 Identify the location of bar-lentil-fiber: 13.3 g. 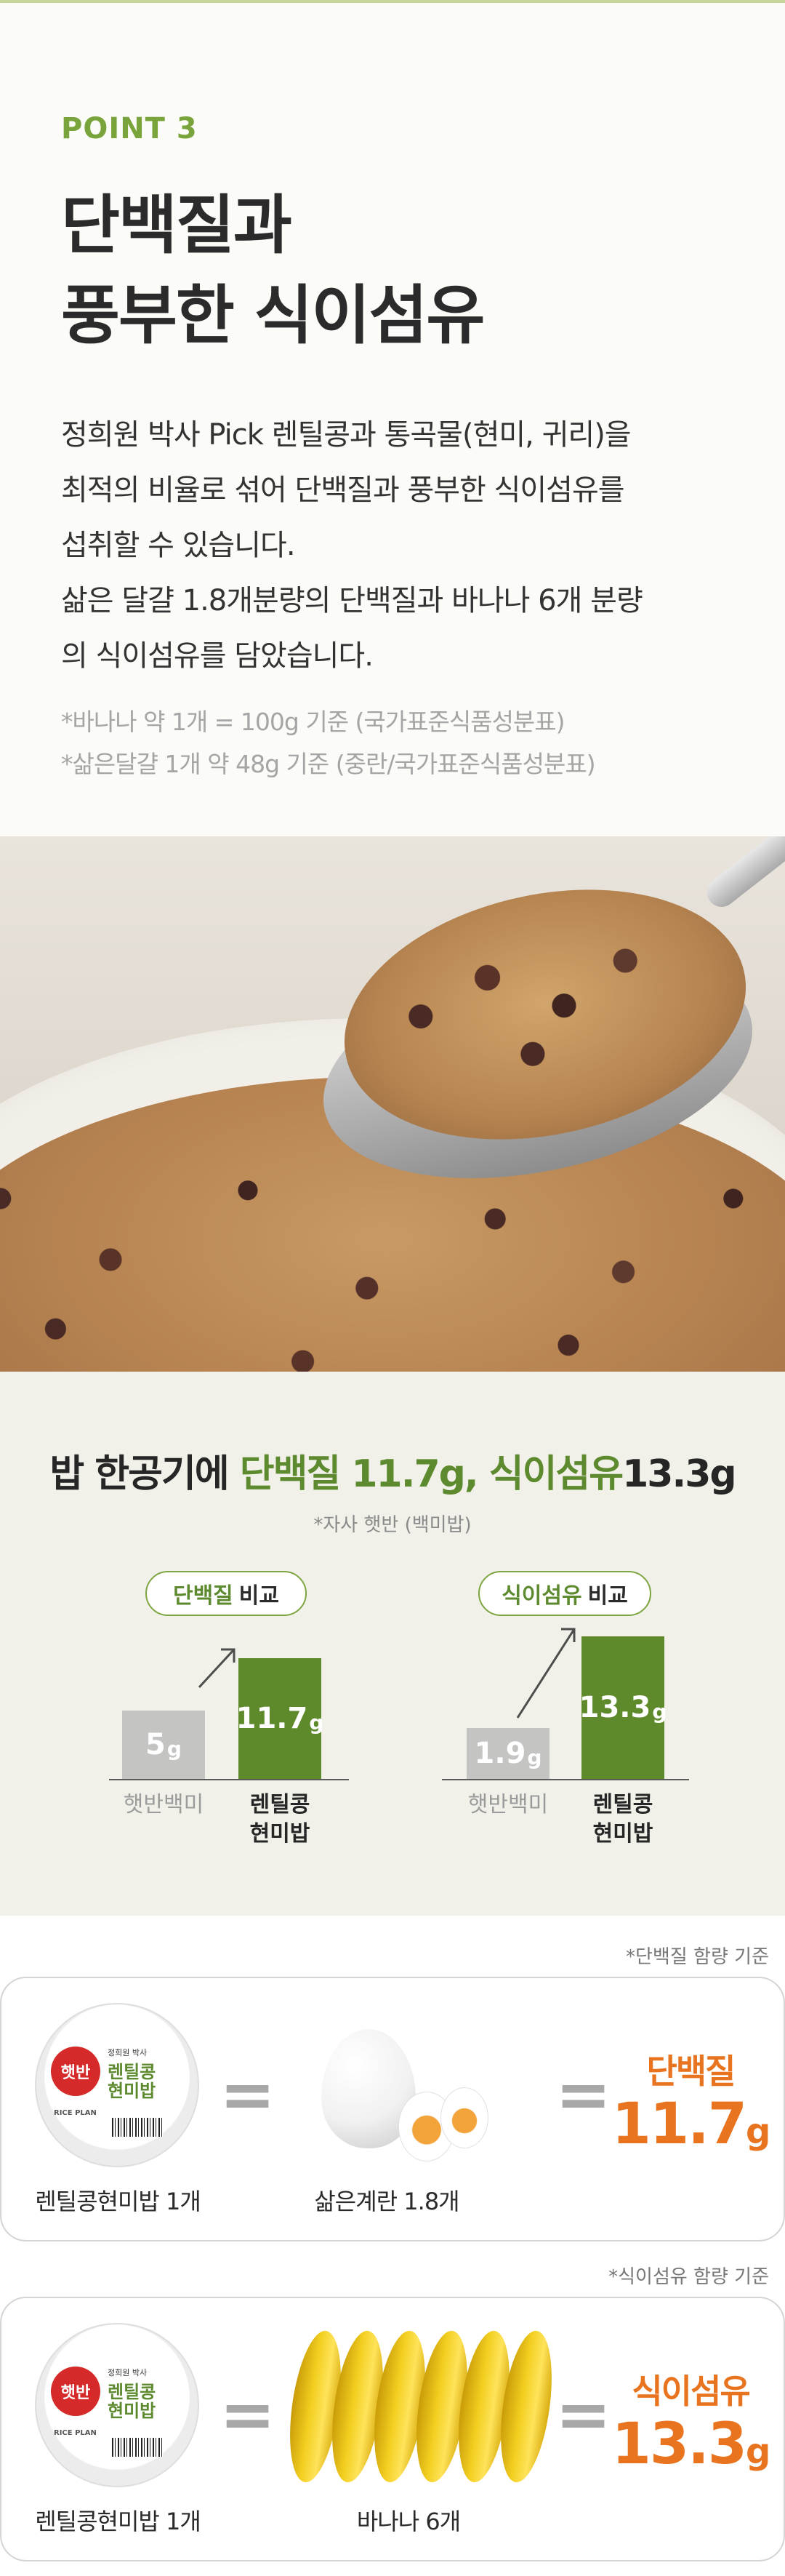
(623, 1707).